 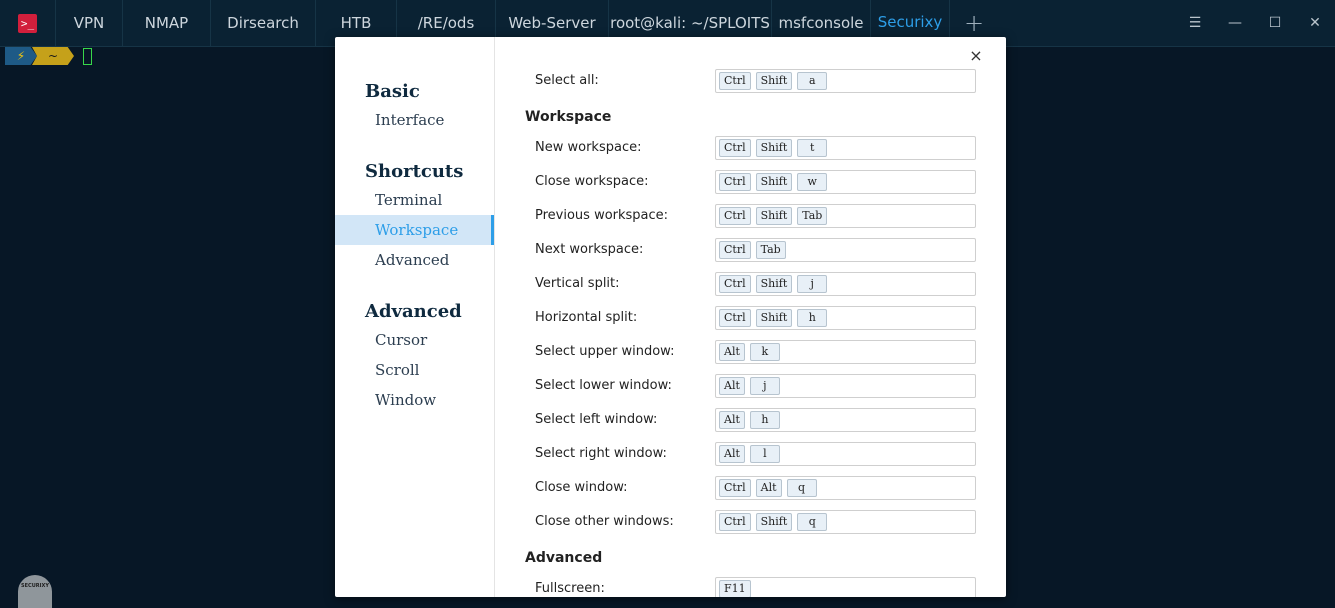 What do you see at coordinates (414, 200) in the screenshot?
I see `sidebar-item-terminal: Terminal` at bounding box center [414, 200].